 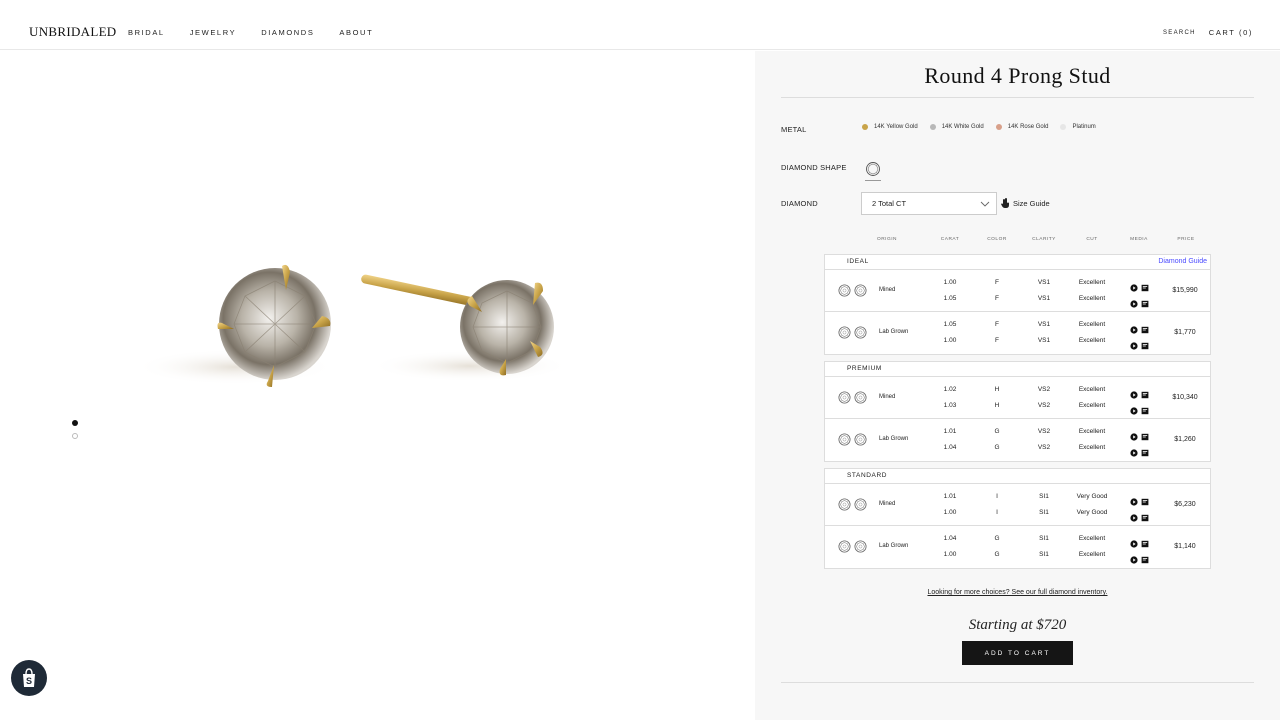 What do you see at coordinates (864, 368) in the screenshot?
I see `group-name: PREMIUM` at bounding box center [864, 368].